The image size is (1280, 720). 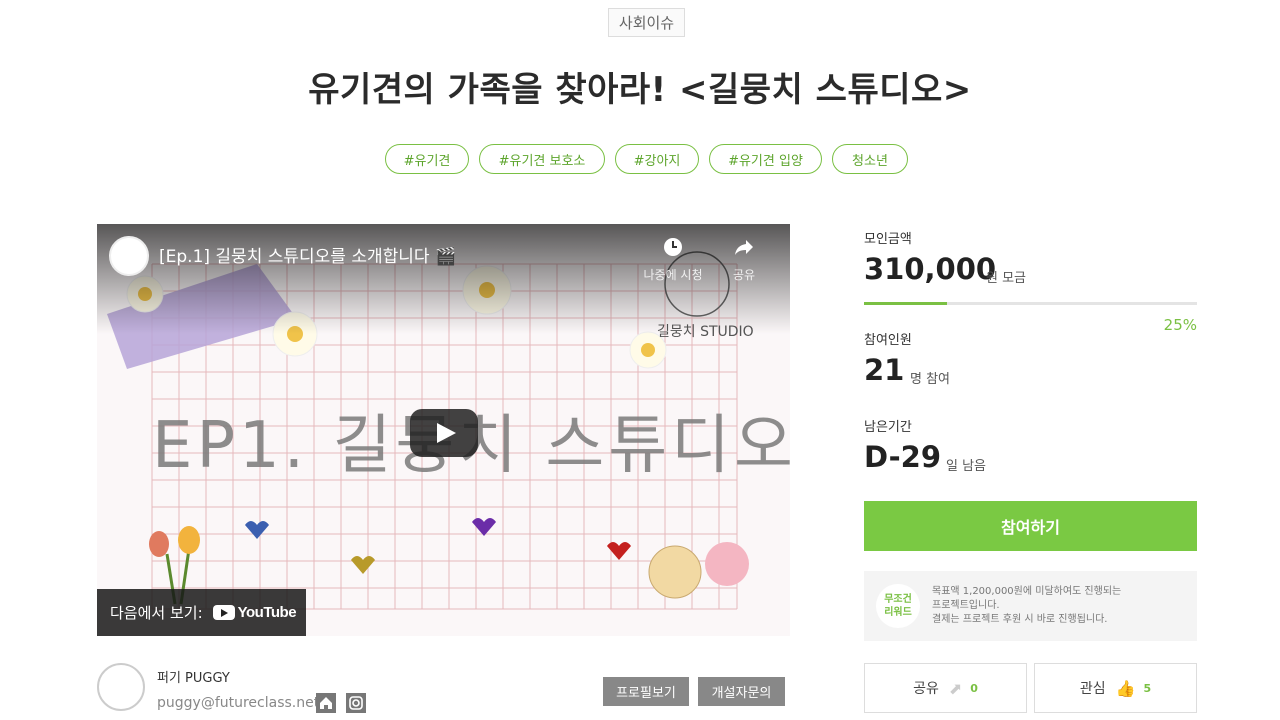 What do you see at coordinates (1006, 278) in the screenshot?
I see `amount-unit: 원 모금` at bounding box center [1006, 278].